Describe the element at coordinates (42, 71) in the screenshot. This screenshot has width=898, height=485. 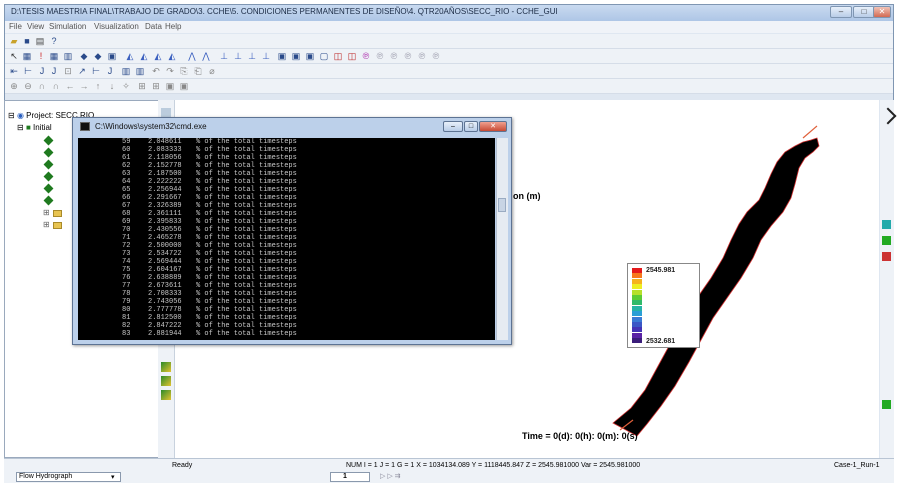
I see `jump-icon: J` at that location.